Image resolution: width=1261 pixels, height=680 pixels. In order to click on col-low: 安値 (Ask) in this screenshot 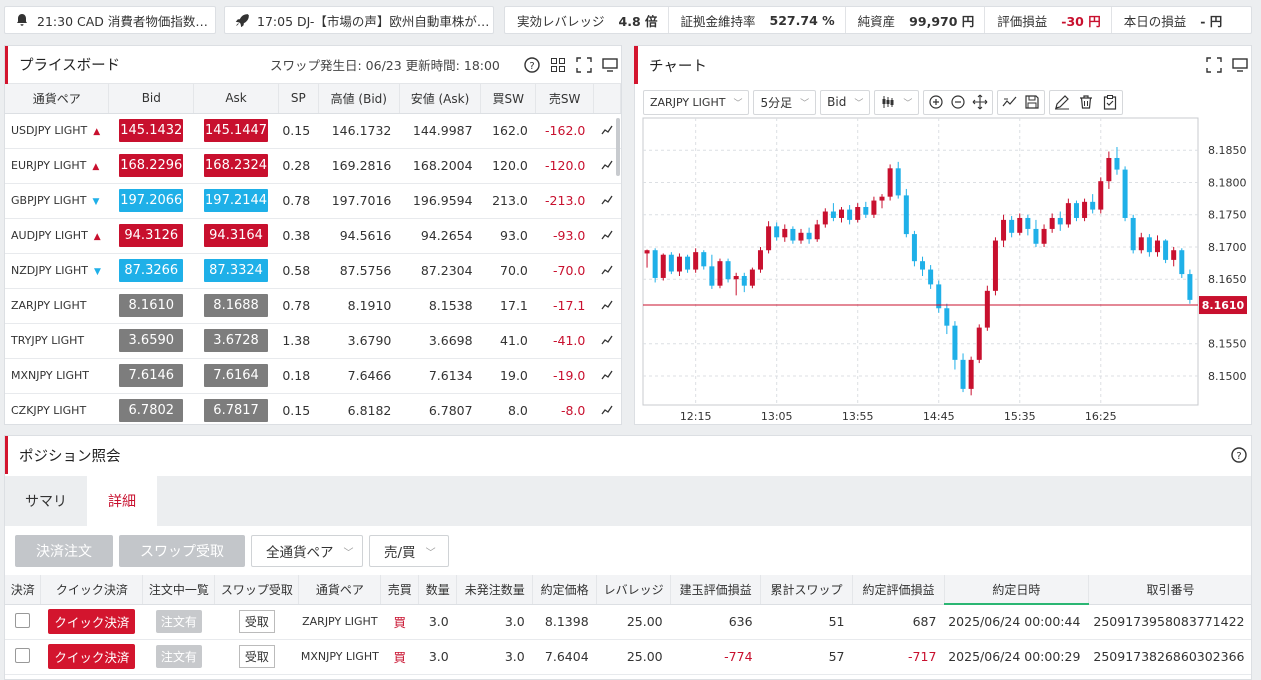, I will do `click(440, 99)`.